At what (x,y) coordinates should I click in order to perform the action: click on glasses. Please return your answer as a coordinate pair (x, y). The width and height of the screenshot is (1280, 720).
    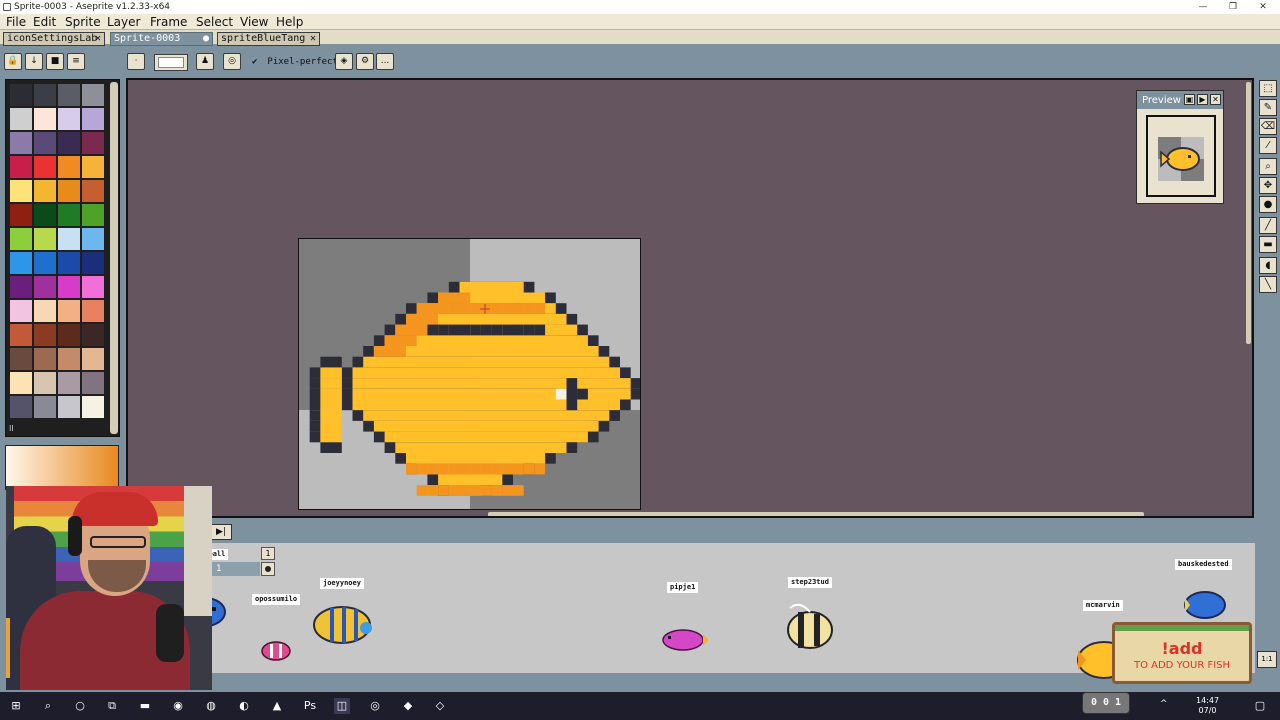
    Looking at the image, I should click on (118, 542).